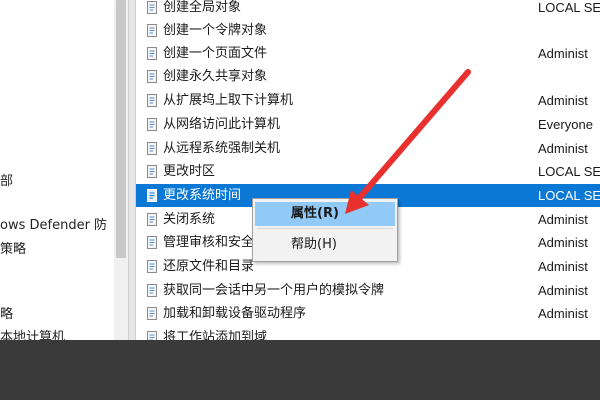 This screenshot has width=600, height=400. I want to click on policy-row: 从远程系统强制关机 Administ, so click(368, 148).